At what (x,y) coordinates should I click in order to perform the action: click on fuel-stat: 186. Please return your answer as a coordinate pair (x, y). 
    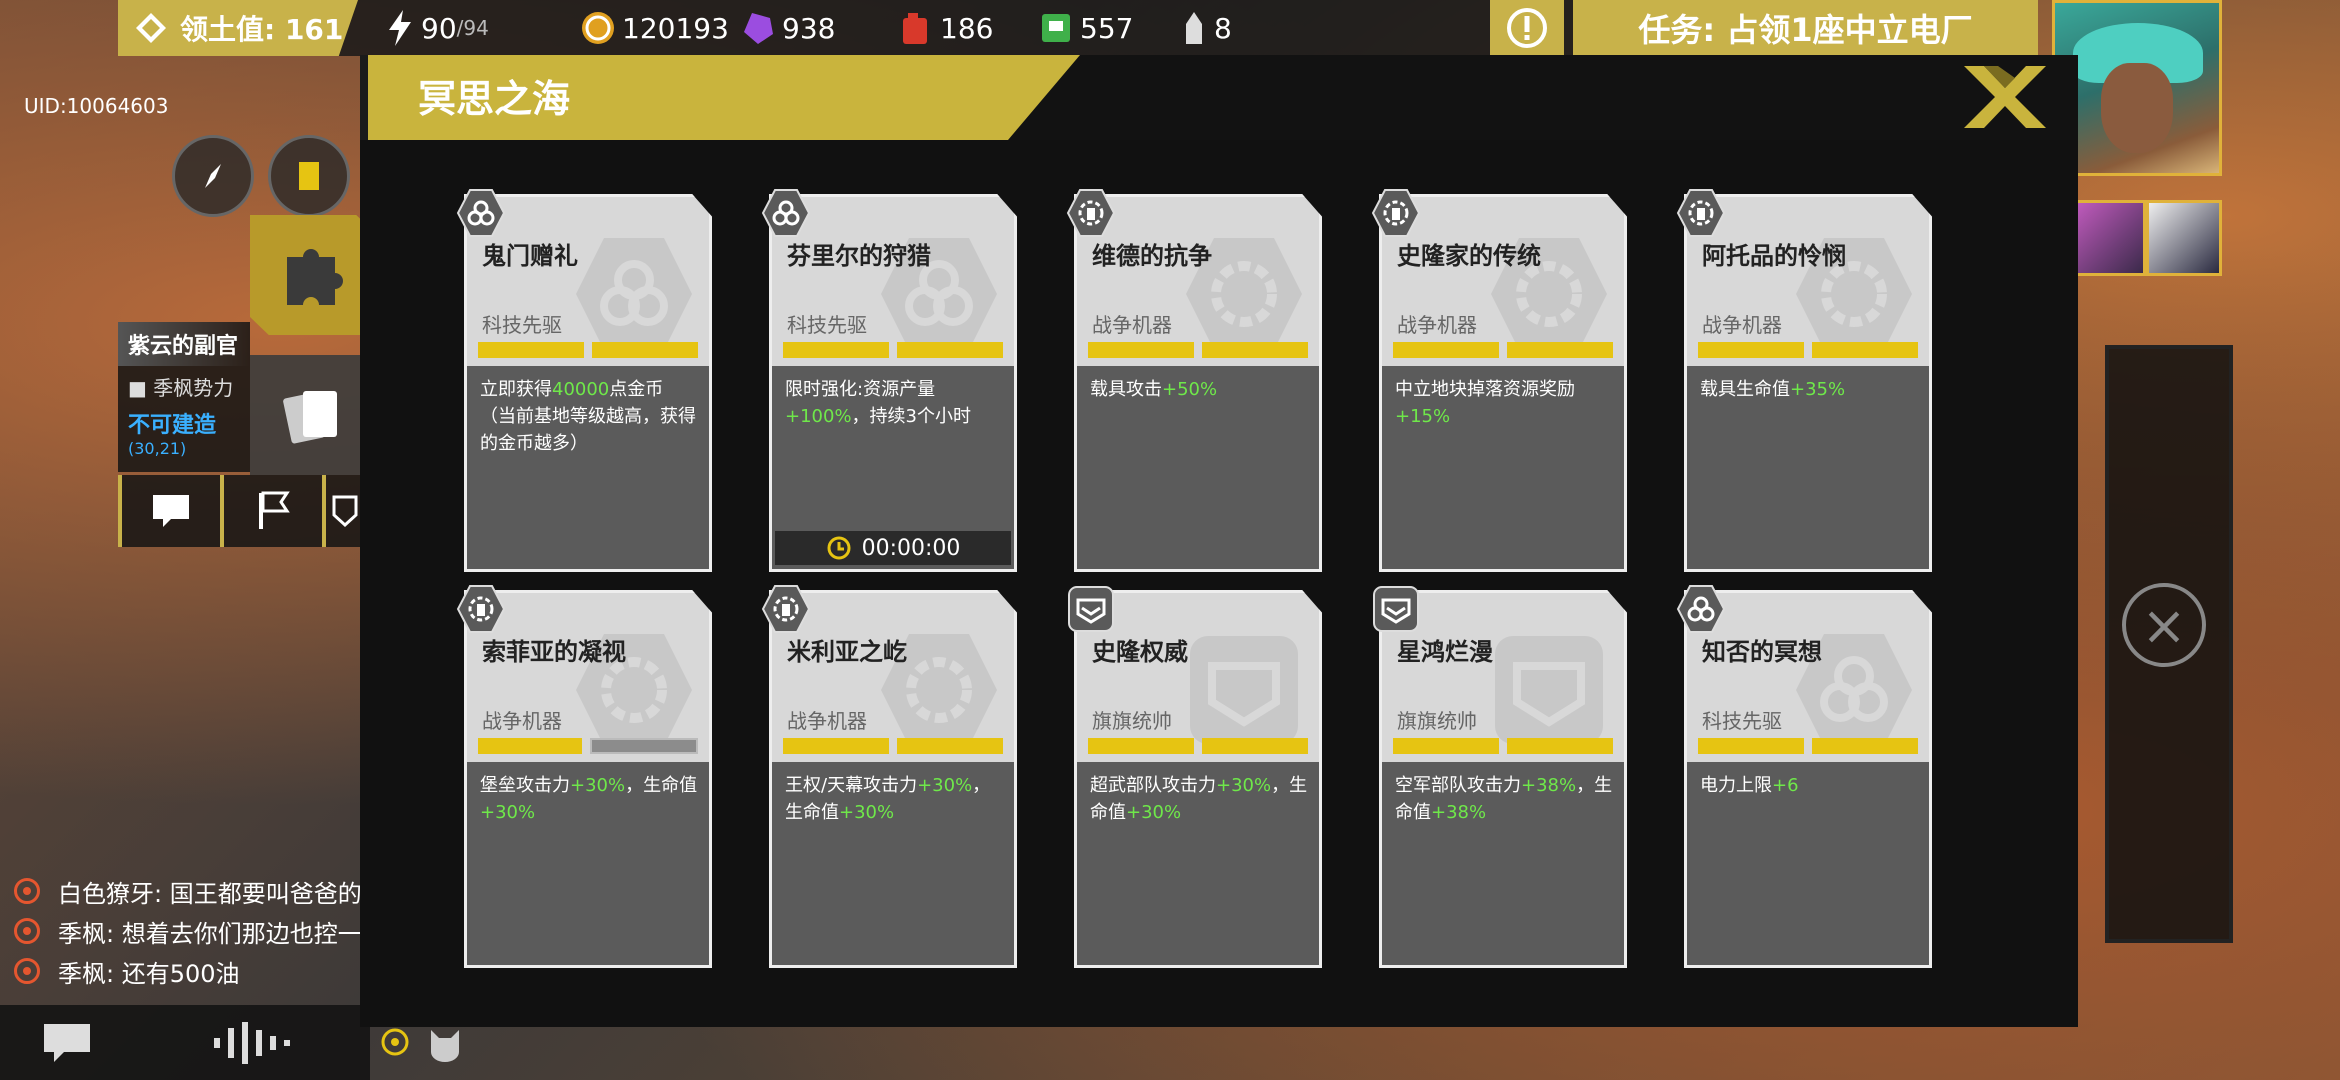
    Looking at the image, I should click on (945, 28).